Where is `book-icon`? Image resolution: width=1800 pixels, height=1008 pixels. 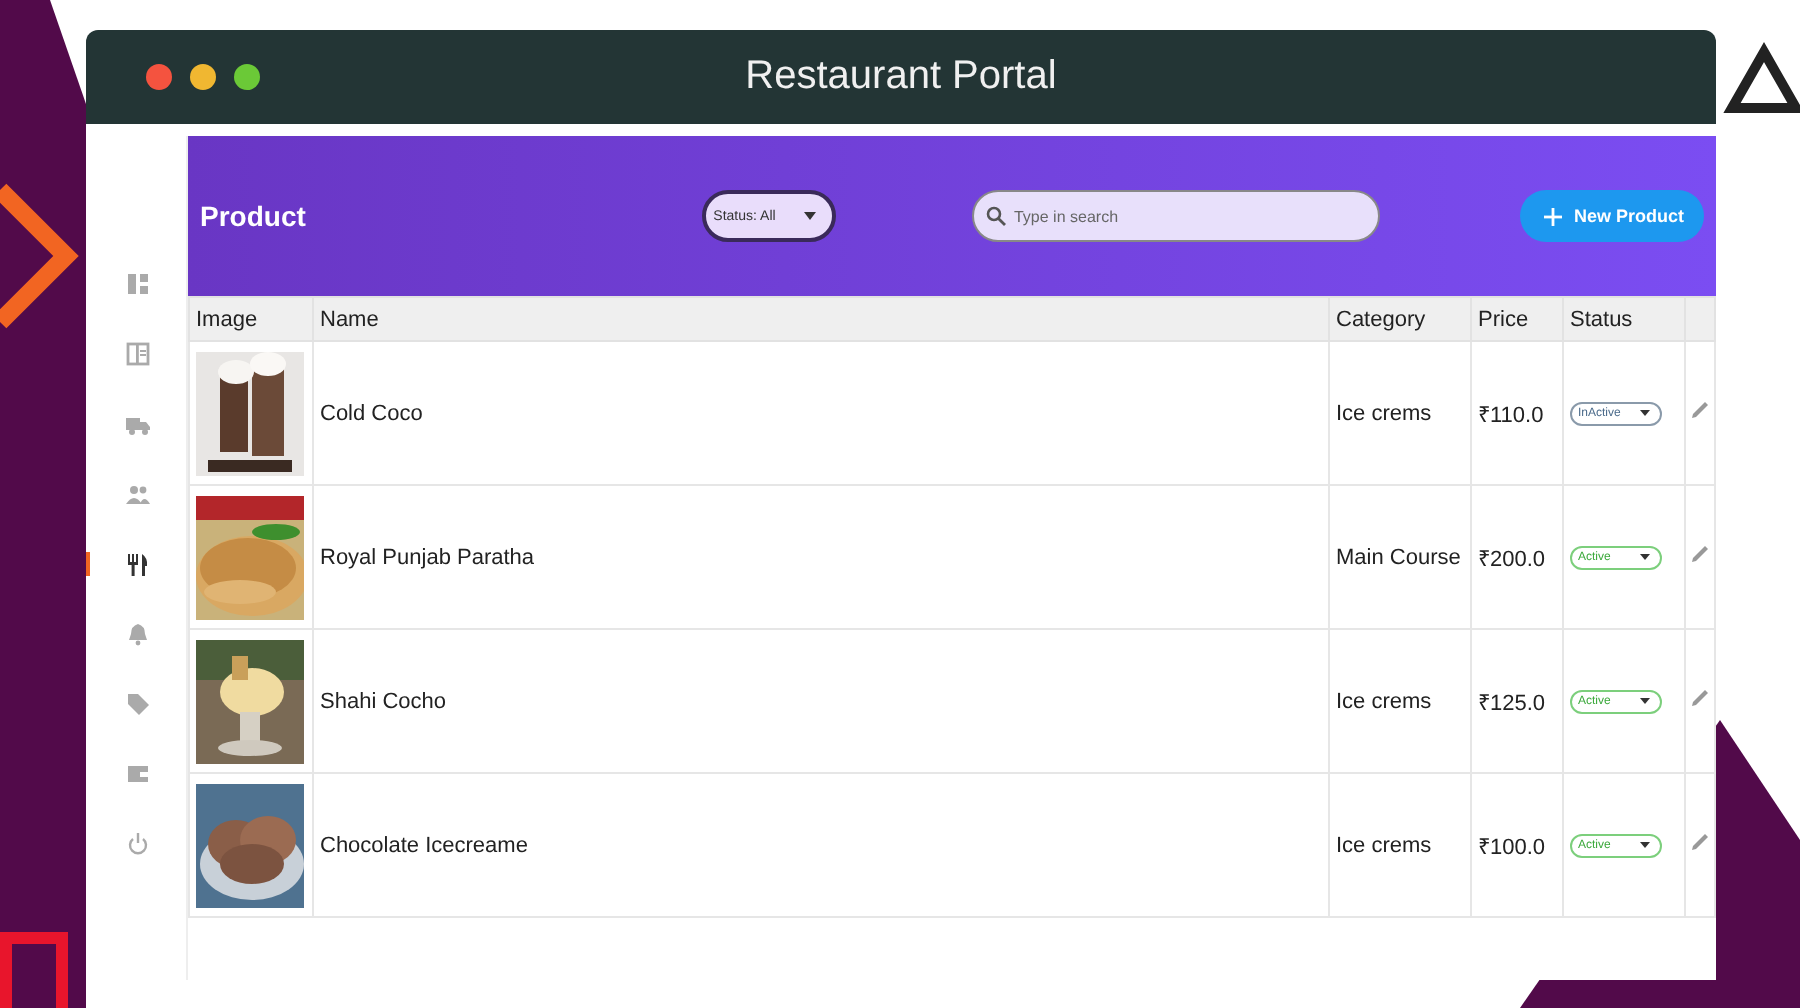
book-icon is located at coordinates (138, 354).